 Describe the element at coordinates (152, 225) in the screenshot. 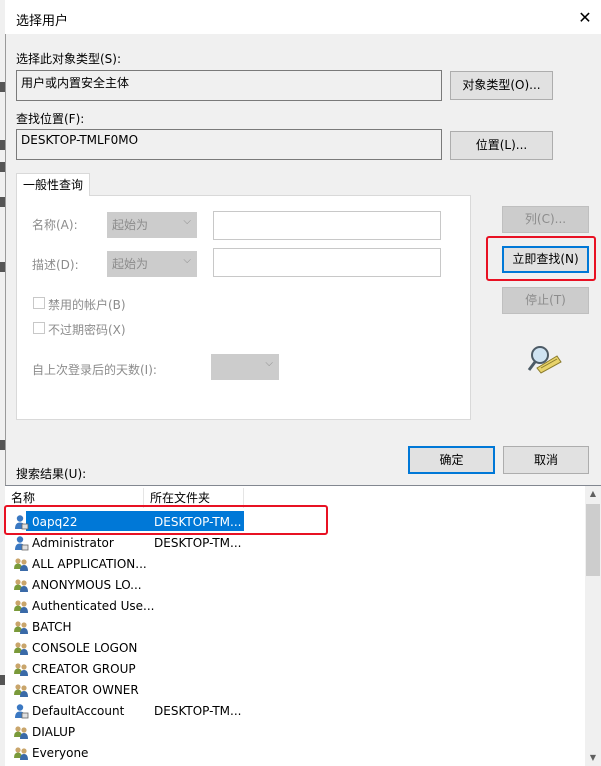

I see `name-match-combo: 起始为 ⌵` at that location.